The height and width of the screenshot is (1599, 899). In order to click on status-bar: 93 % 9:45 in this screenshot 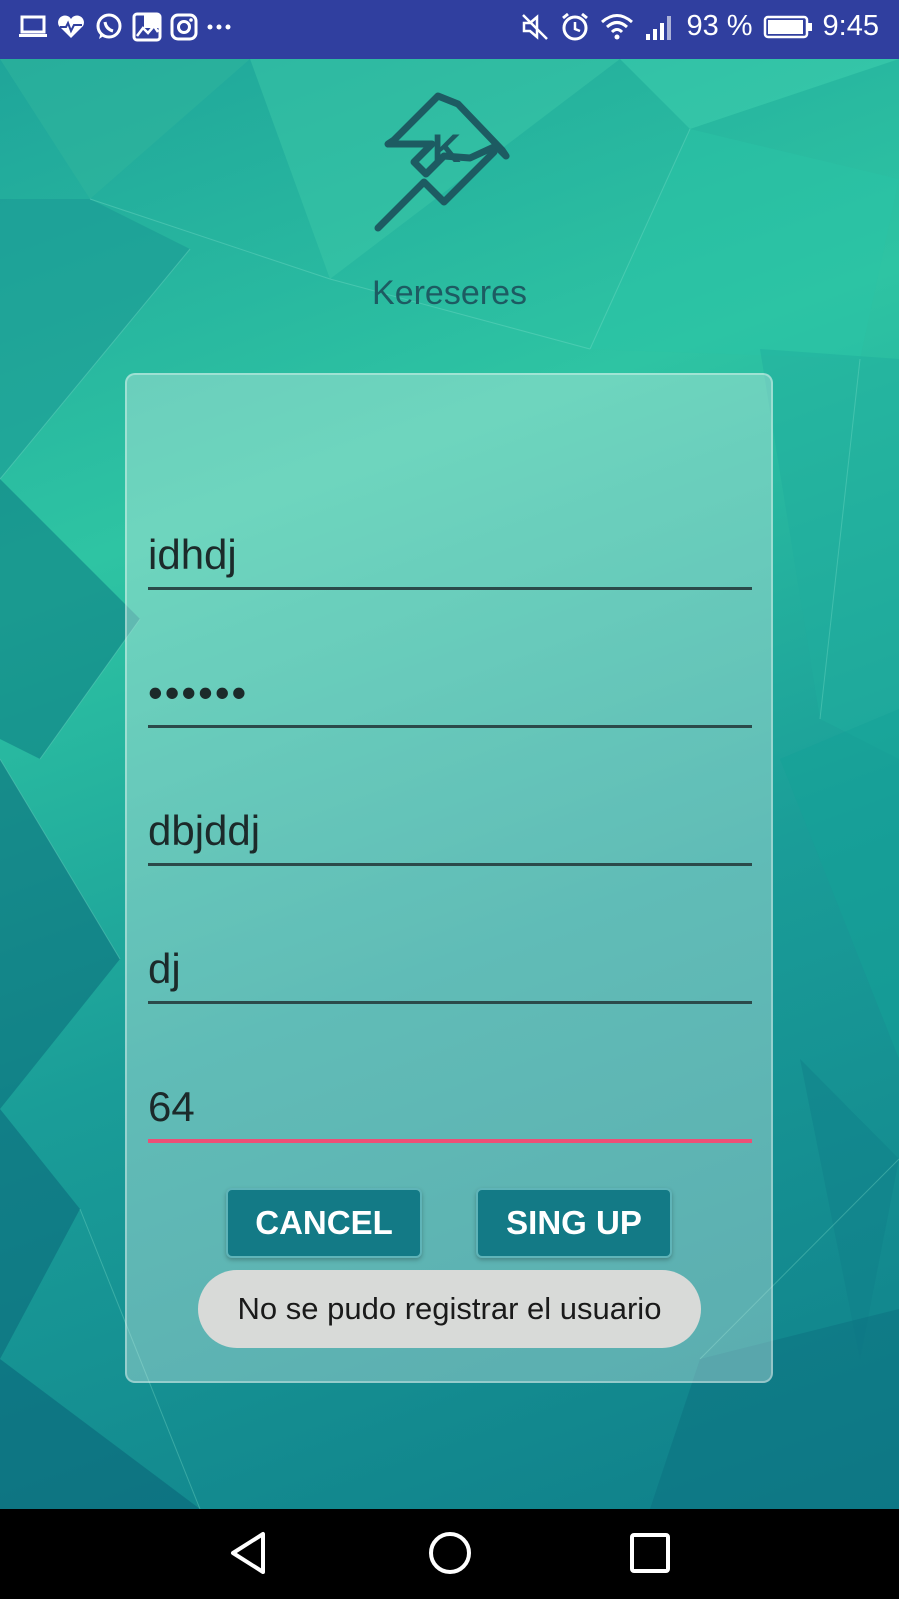, I will do `click(449, 29)`.